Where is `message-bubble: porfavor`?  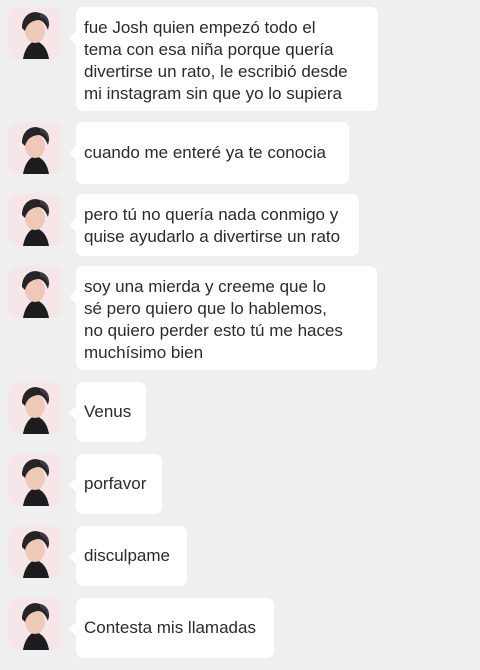 message-bubble: porfavor is located at coordinates (115, 484).